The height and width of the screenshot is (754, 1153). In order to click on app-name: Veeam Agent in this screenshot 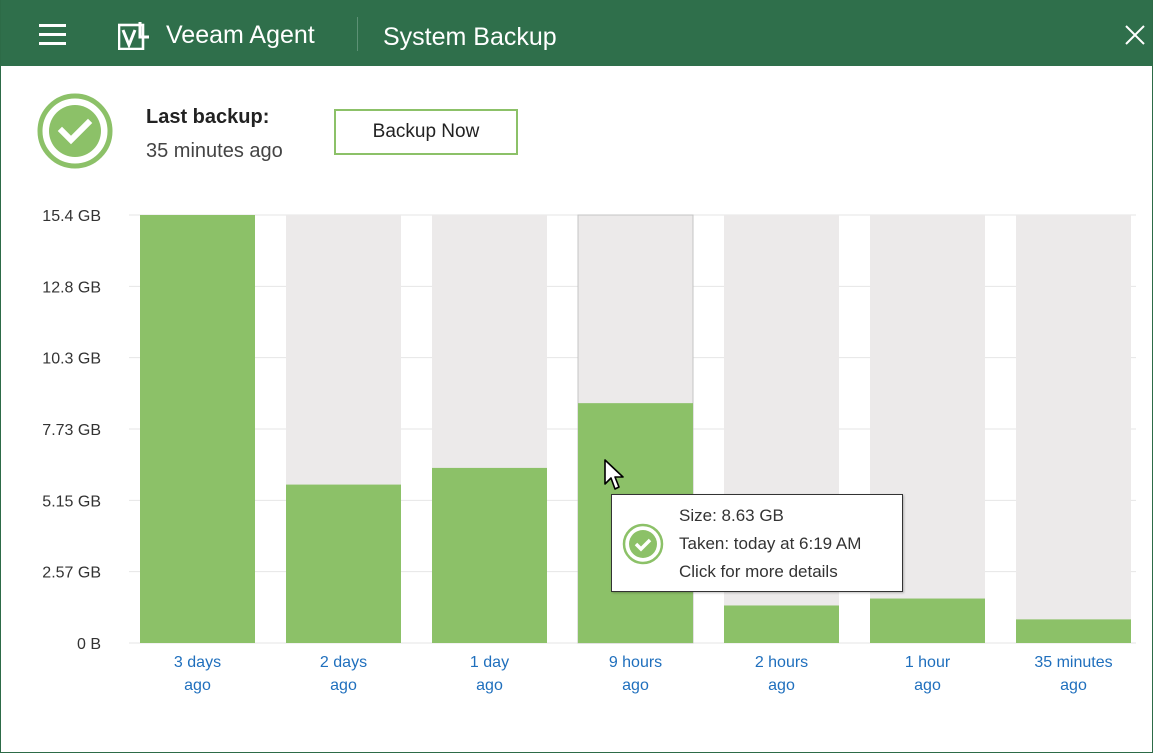, I will do `click(240, 35)`.